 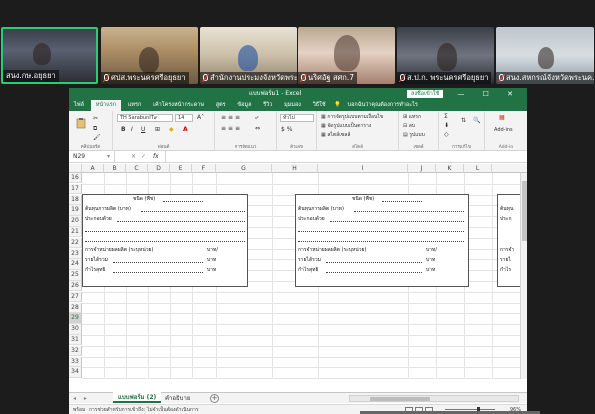 I want to click on tab-home: หน้าแรก, so click(x=106, y=105).